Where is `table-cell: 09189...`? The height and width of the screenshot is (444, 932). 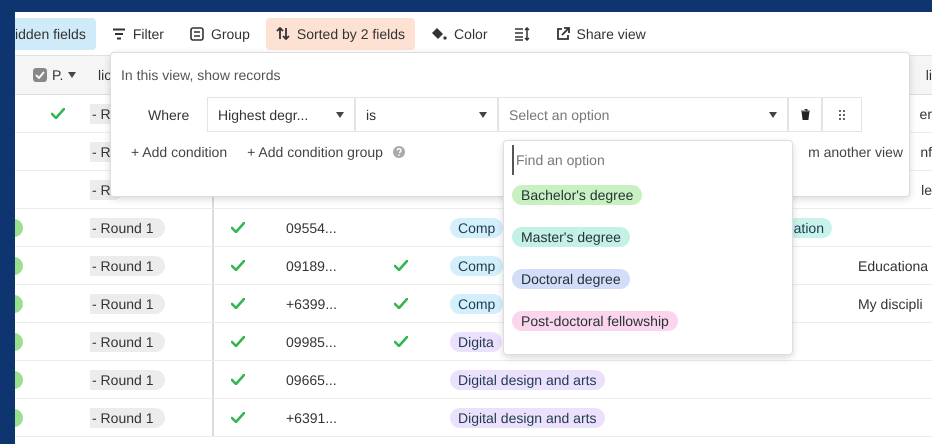
table-cell: 09189... is located at coordinates (311, 266).